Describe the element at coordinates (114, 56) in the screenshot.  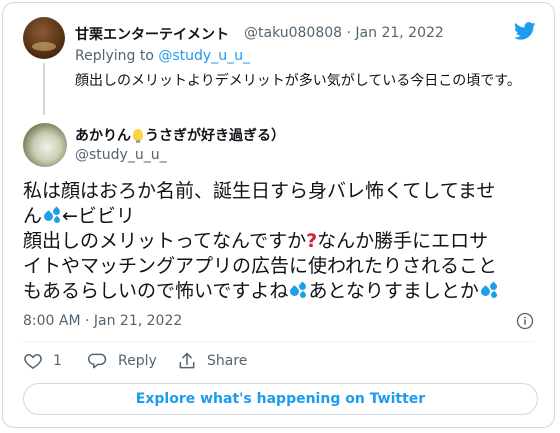
I see `replying-to-label: Replying to` at that location.